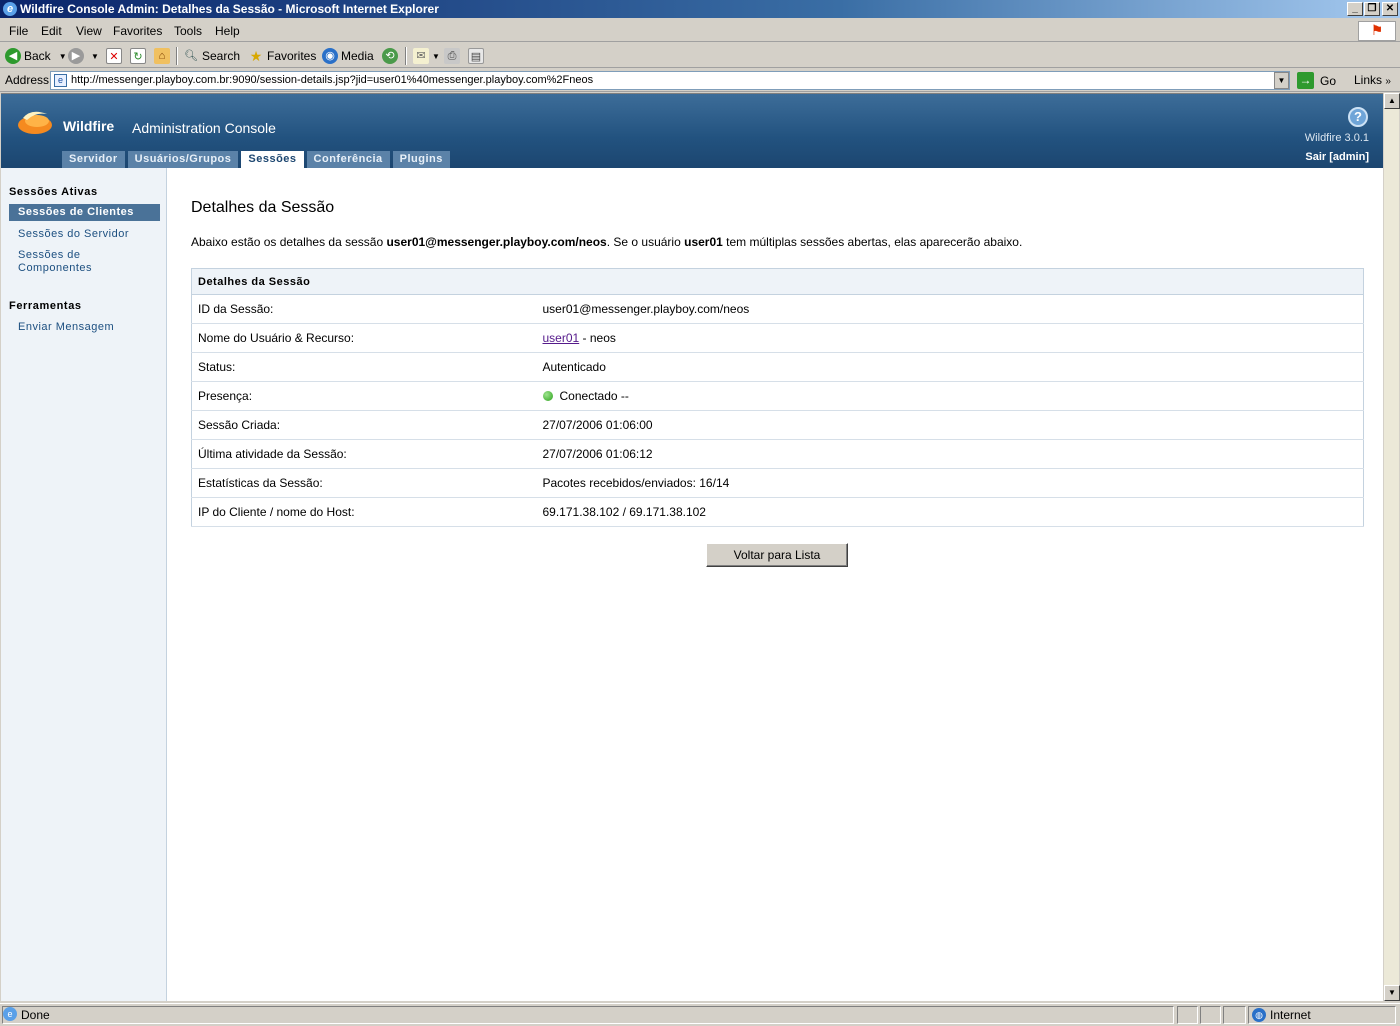  What do you see at coordinates (953, 425) in the screenshot?
I see `row-value: 27/07/2006 01:06:00` at bounding box center [953, 425].